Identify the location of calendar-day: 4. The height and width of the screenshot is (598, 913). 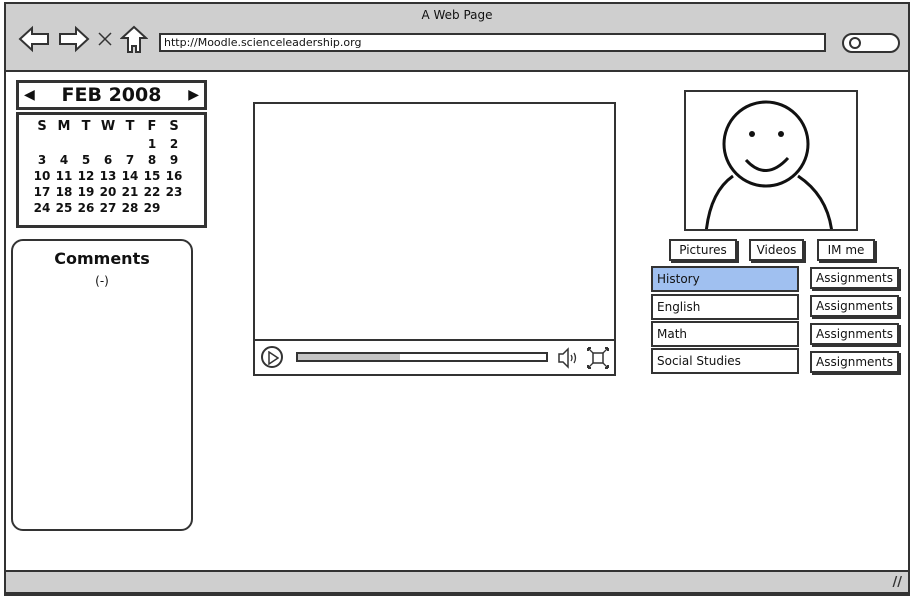
(64, 160).